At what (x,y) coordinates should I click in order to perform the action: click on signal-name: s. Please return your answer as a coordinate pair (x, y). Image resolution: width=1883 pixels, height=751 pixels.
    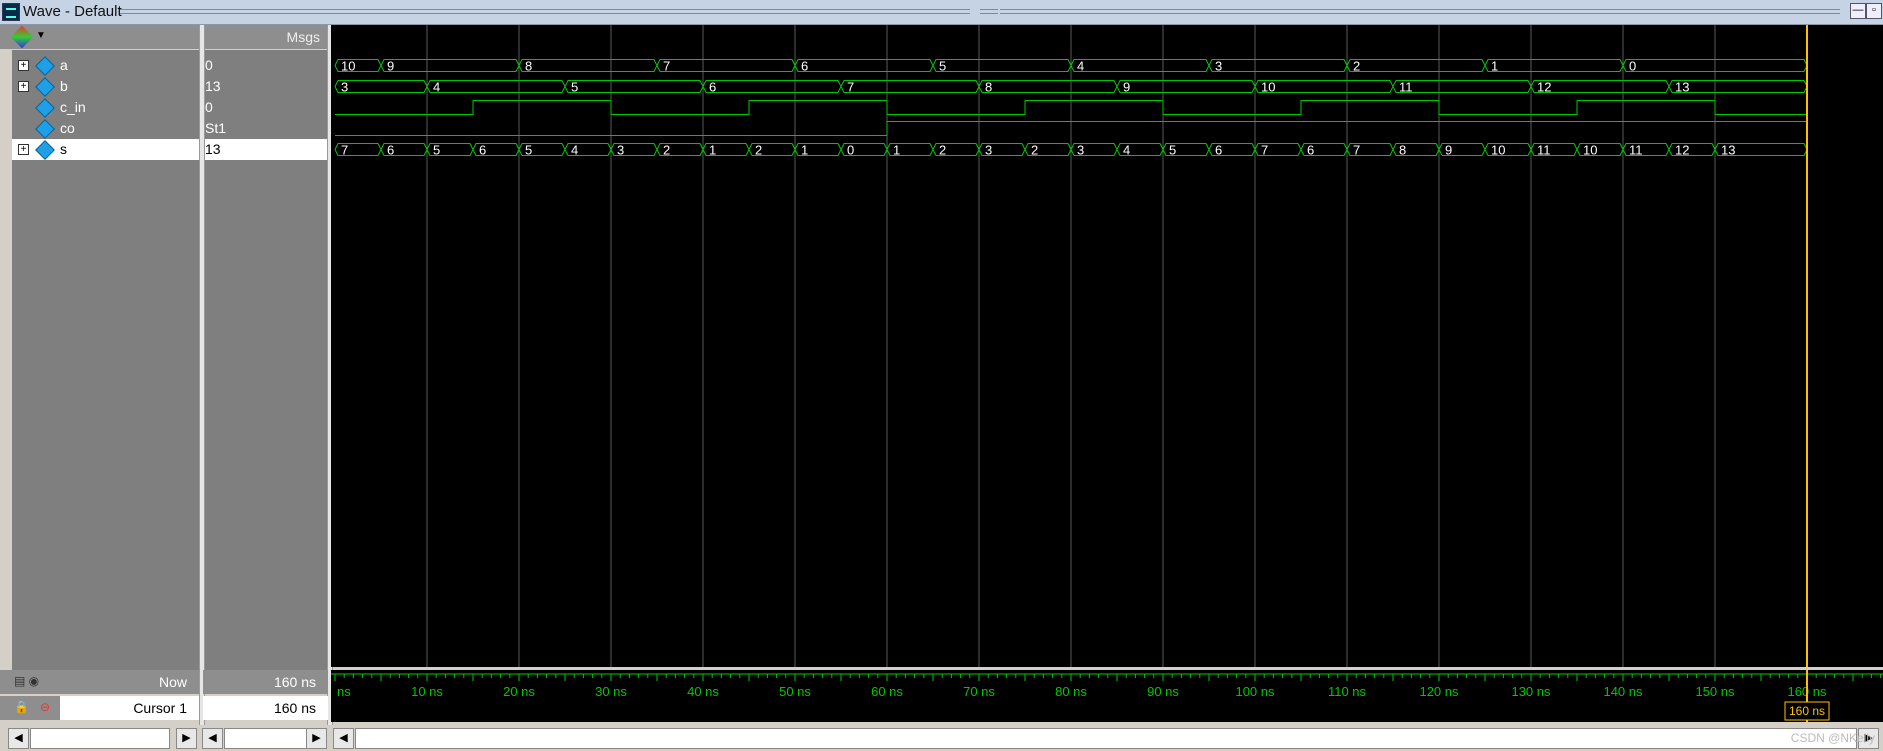
    Looking at the image, I should click on (63, 149).